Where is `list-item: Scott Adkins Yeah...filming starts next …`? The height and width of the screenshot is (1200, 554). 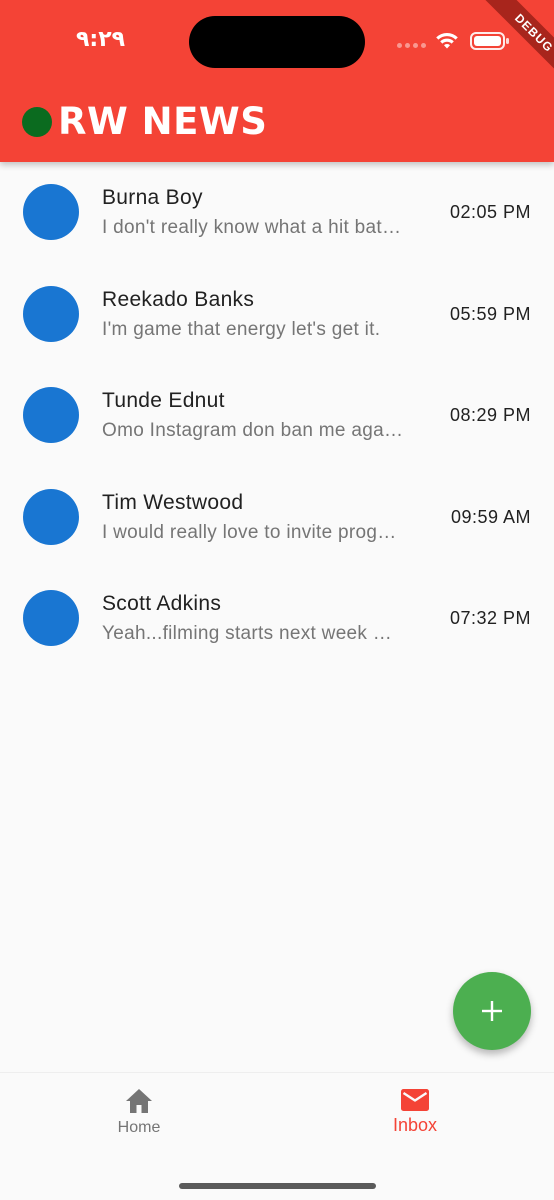
list-item: Scott Adkins Yeah...filming starts next … is located at coordinates (277, 619).